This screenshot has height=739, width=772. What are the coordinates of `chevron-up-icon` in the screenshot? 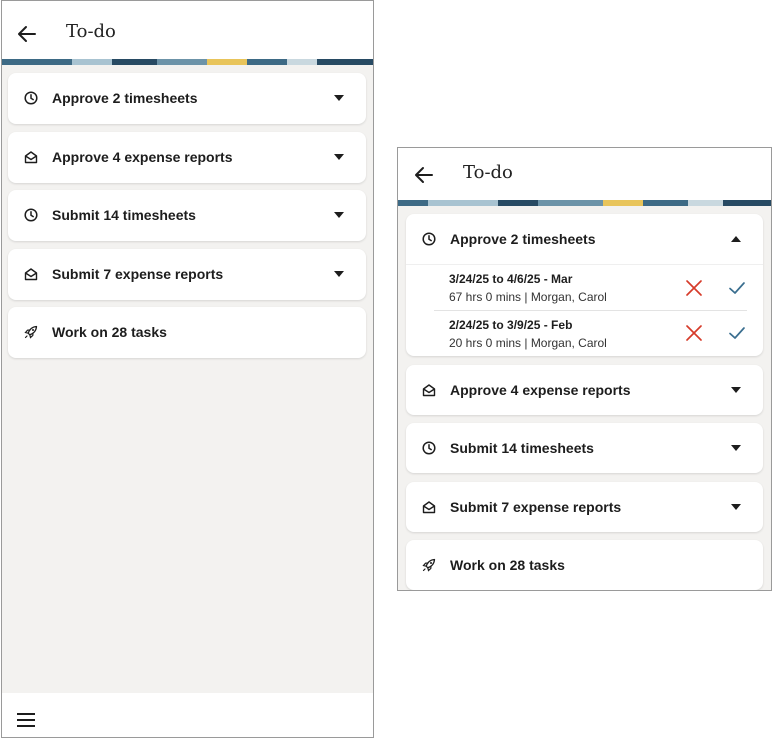 It's located at (736, 239).